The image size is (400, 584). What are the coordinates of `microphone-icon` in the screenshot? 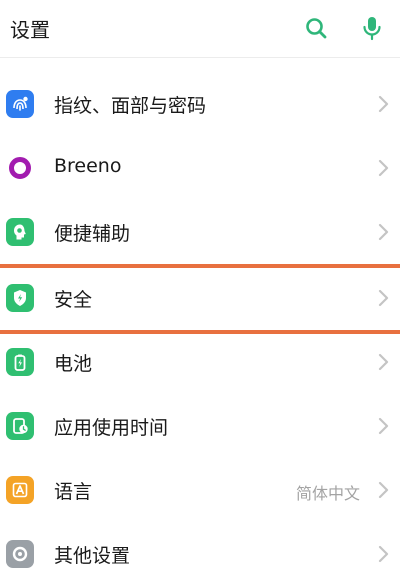 It's located at (372, 29).